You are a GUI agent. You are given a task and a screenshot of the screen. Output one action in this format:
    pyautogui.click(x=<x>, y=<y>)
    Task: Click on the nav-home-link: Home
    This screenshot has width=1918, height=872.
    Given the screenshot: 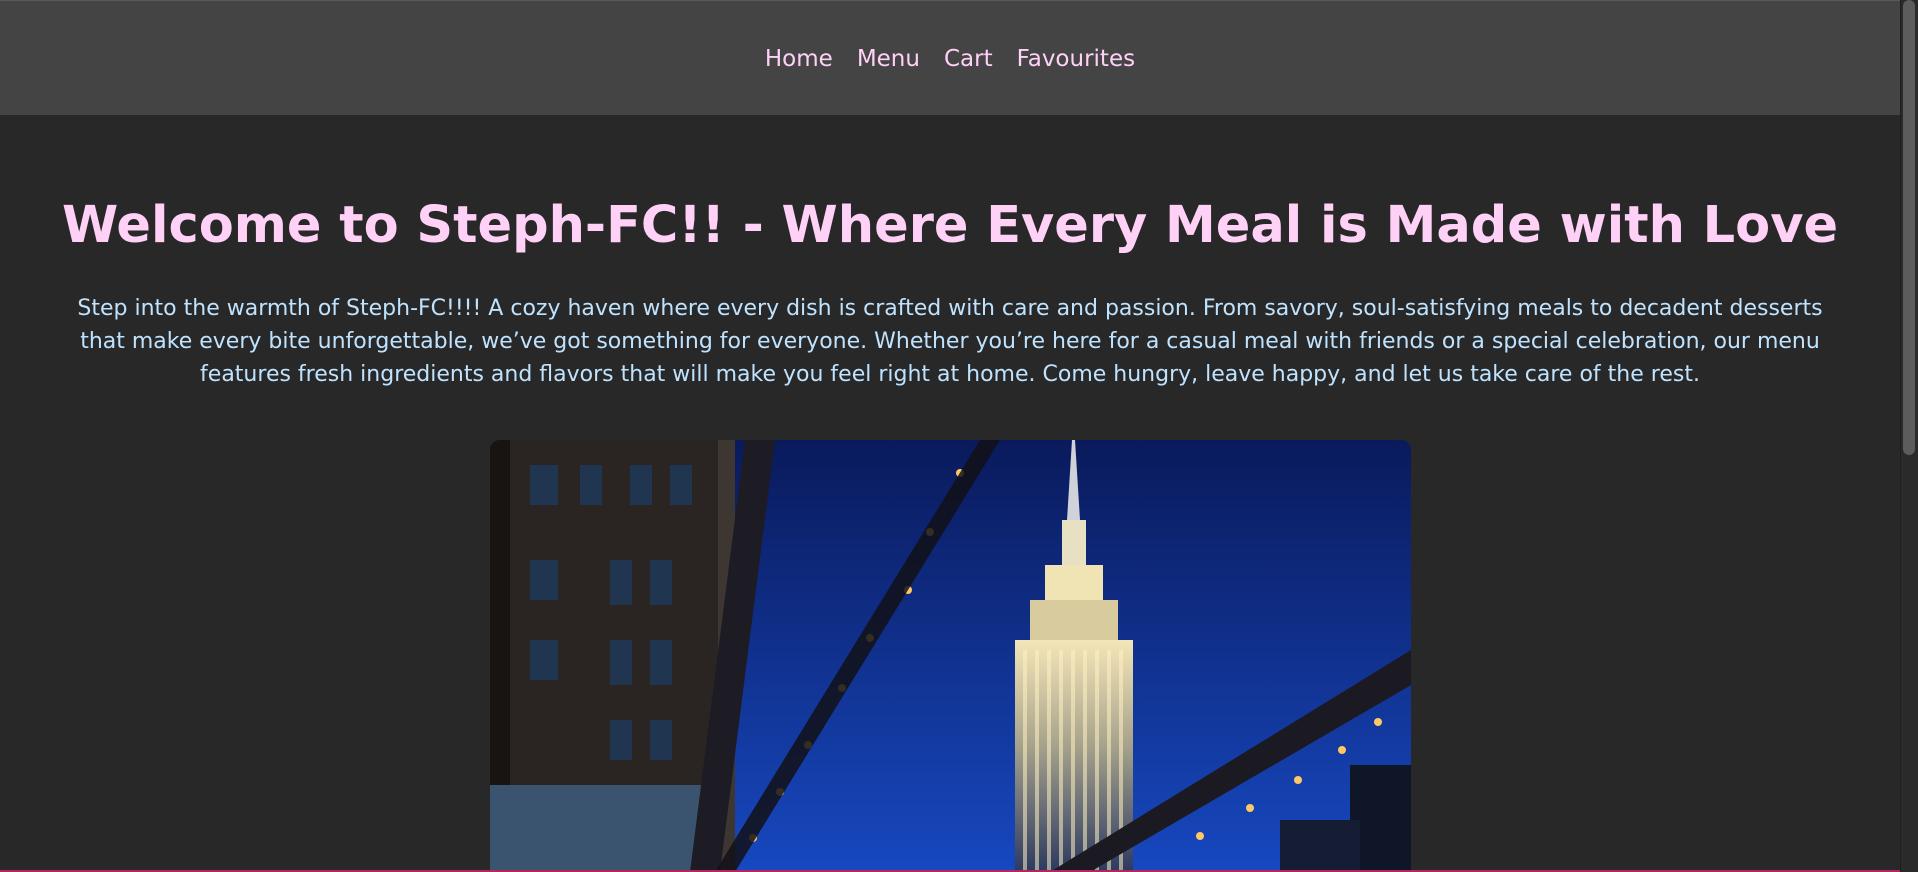 What is the action you would take?
    pyautogui.click(x=799, y=59)
    